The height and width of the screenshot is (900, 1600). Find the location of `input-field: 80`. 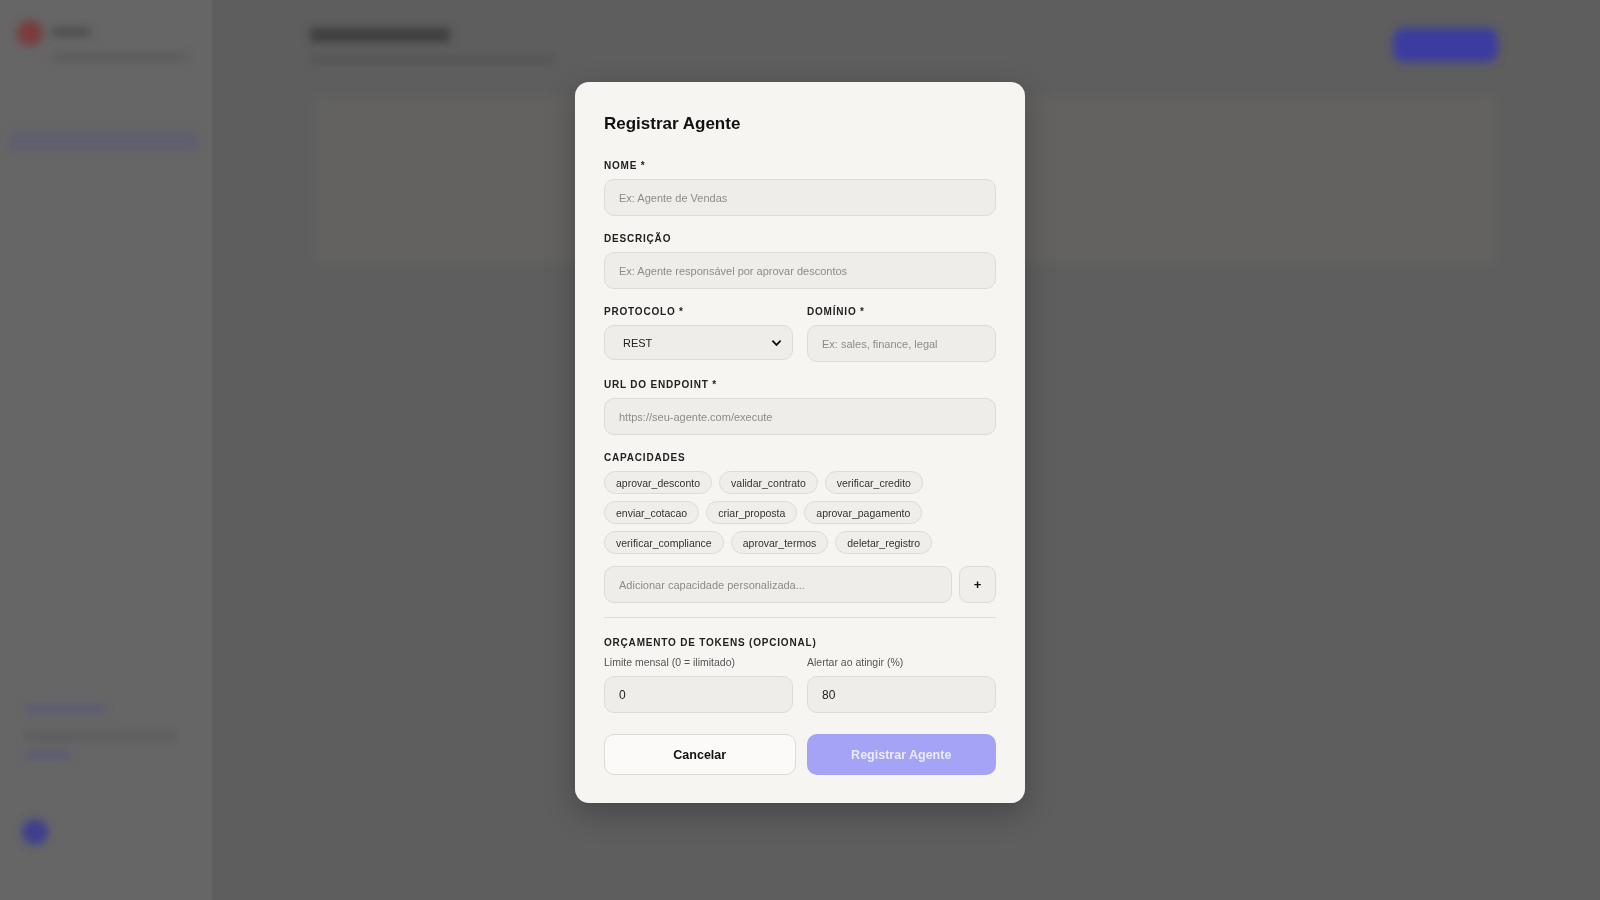

input-field: 80 is located at coordinates (901, 694).